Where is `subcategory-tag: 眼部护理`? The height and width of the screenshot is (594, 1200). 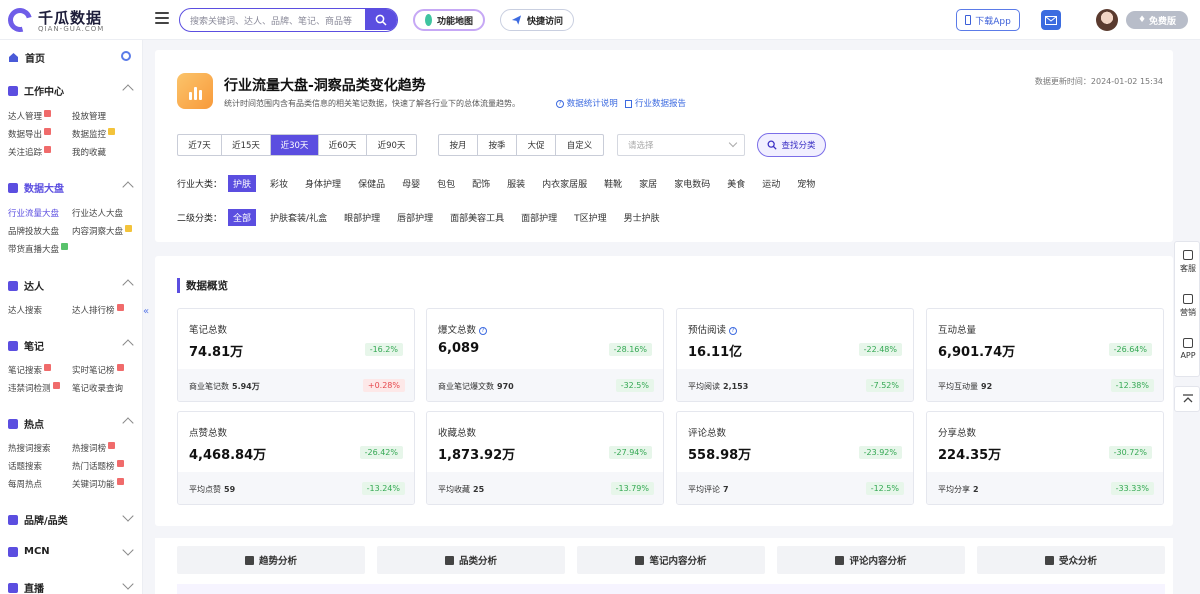
subcategory-tag: 眼部护理 is located at coordinates (362, 217).